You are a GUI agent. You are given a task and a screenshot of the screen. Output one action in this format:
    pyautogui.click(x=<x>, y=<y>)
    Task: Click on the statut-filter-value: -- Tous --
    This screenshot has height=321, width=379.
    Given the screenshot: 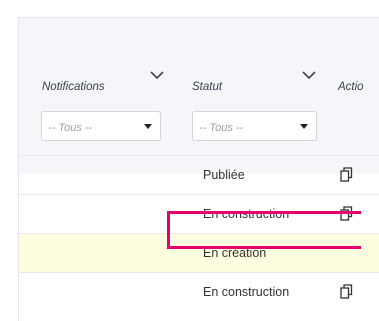 What is the action you would take?
    pyautogui.click(x=221, y=128)
    